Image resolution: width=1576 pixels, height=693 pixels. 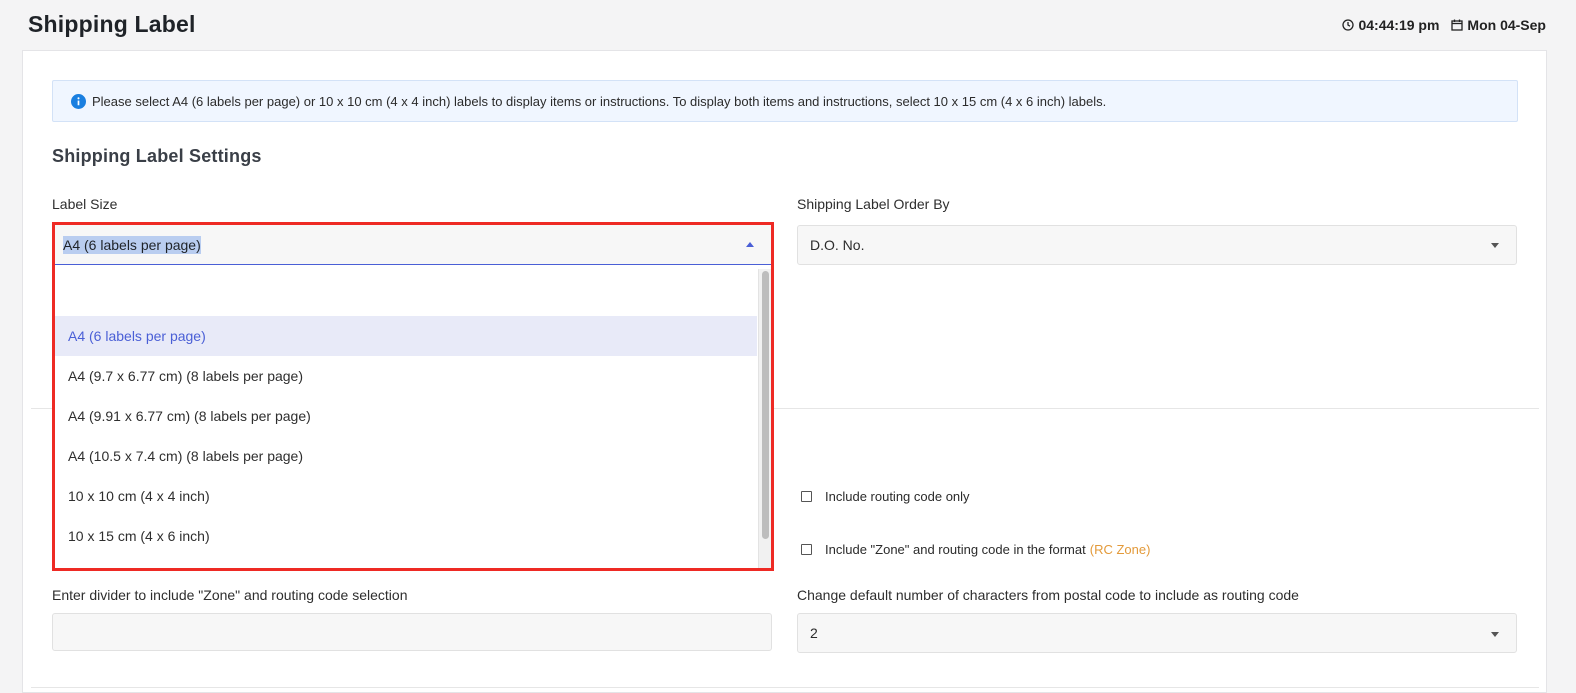 I want to click on header-datetime: 04:44:19 pm Mon 04-Sep, so click(x=1438, y=25).